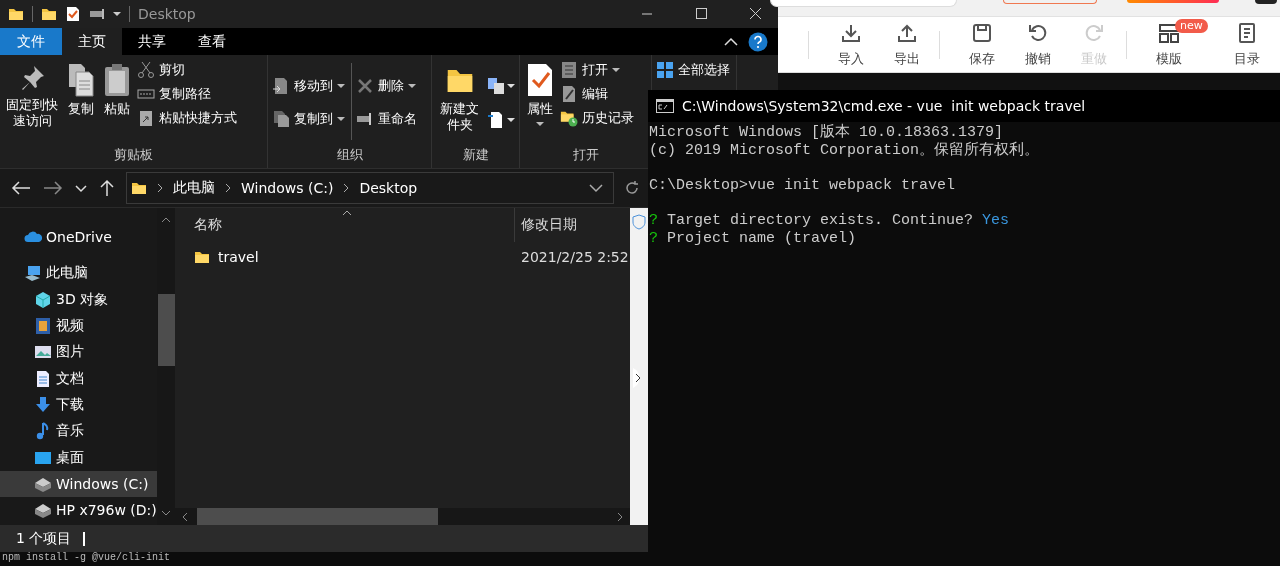 The width and height of the screenshot is (1280, 566). Describe the element at coordinates (309, 86) in the screenshot. I see `ribbon-button: 移动到` at that location.